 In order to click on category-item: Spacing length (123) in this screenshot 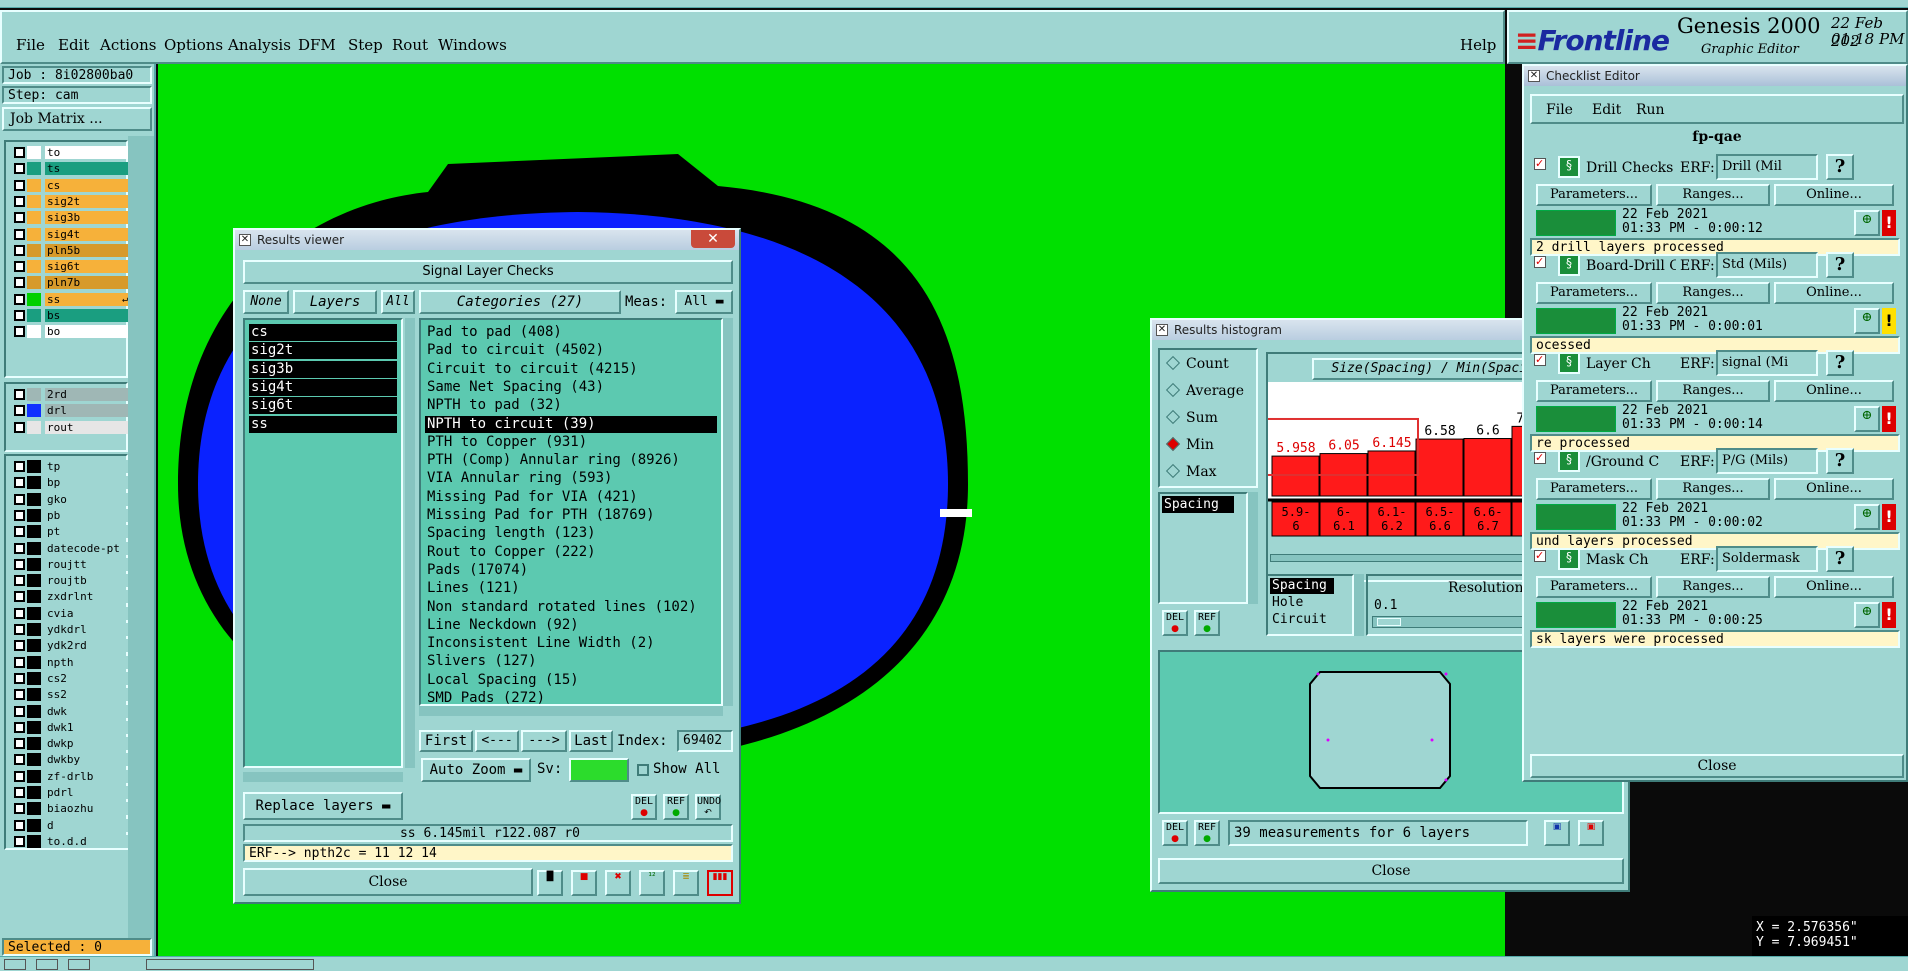, I will do `click(510, 533)`.